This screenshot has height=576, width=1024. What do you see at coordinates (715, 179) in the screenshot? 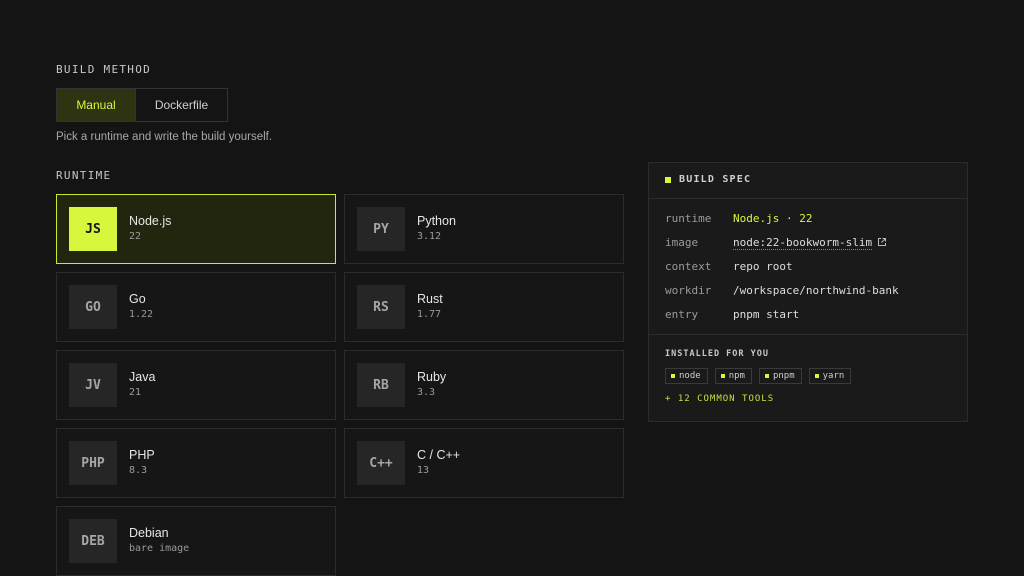
I see `build-spec-title: BUILD SPEC` at bounding box center [715, 179].